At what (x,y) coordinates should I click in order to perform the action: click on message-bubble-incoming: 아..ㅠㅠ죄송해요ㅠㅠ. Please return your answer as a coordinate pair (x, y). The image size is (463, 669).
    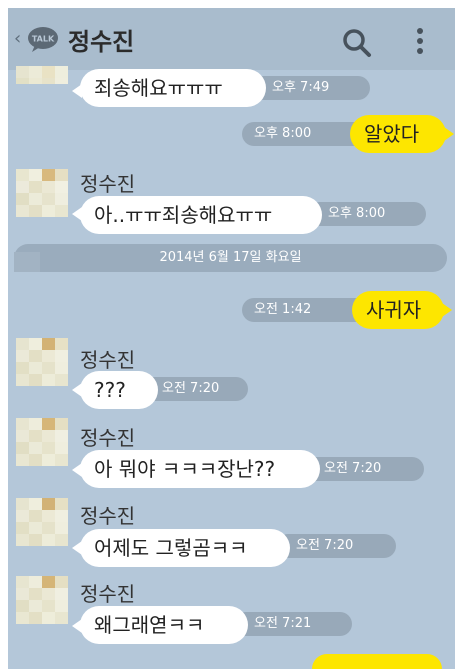
    Looking at the image, I should click on (201, 215).